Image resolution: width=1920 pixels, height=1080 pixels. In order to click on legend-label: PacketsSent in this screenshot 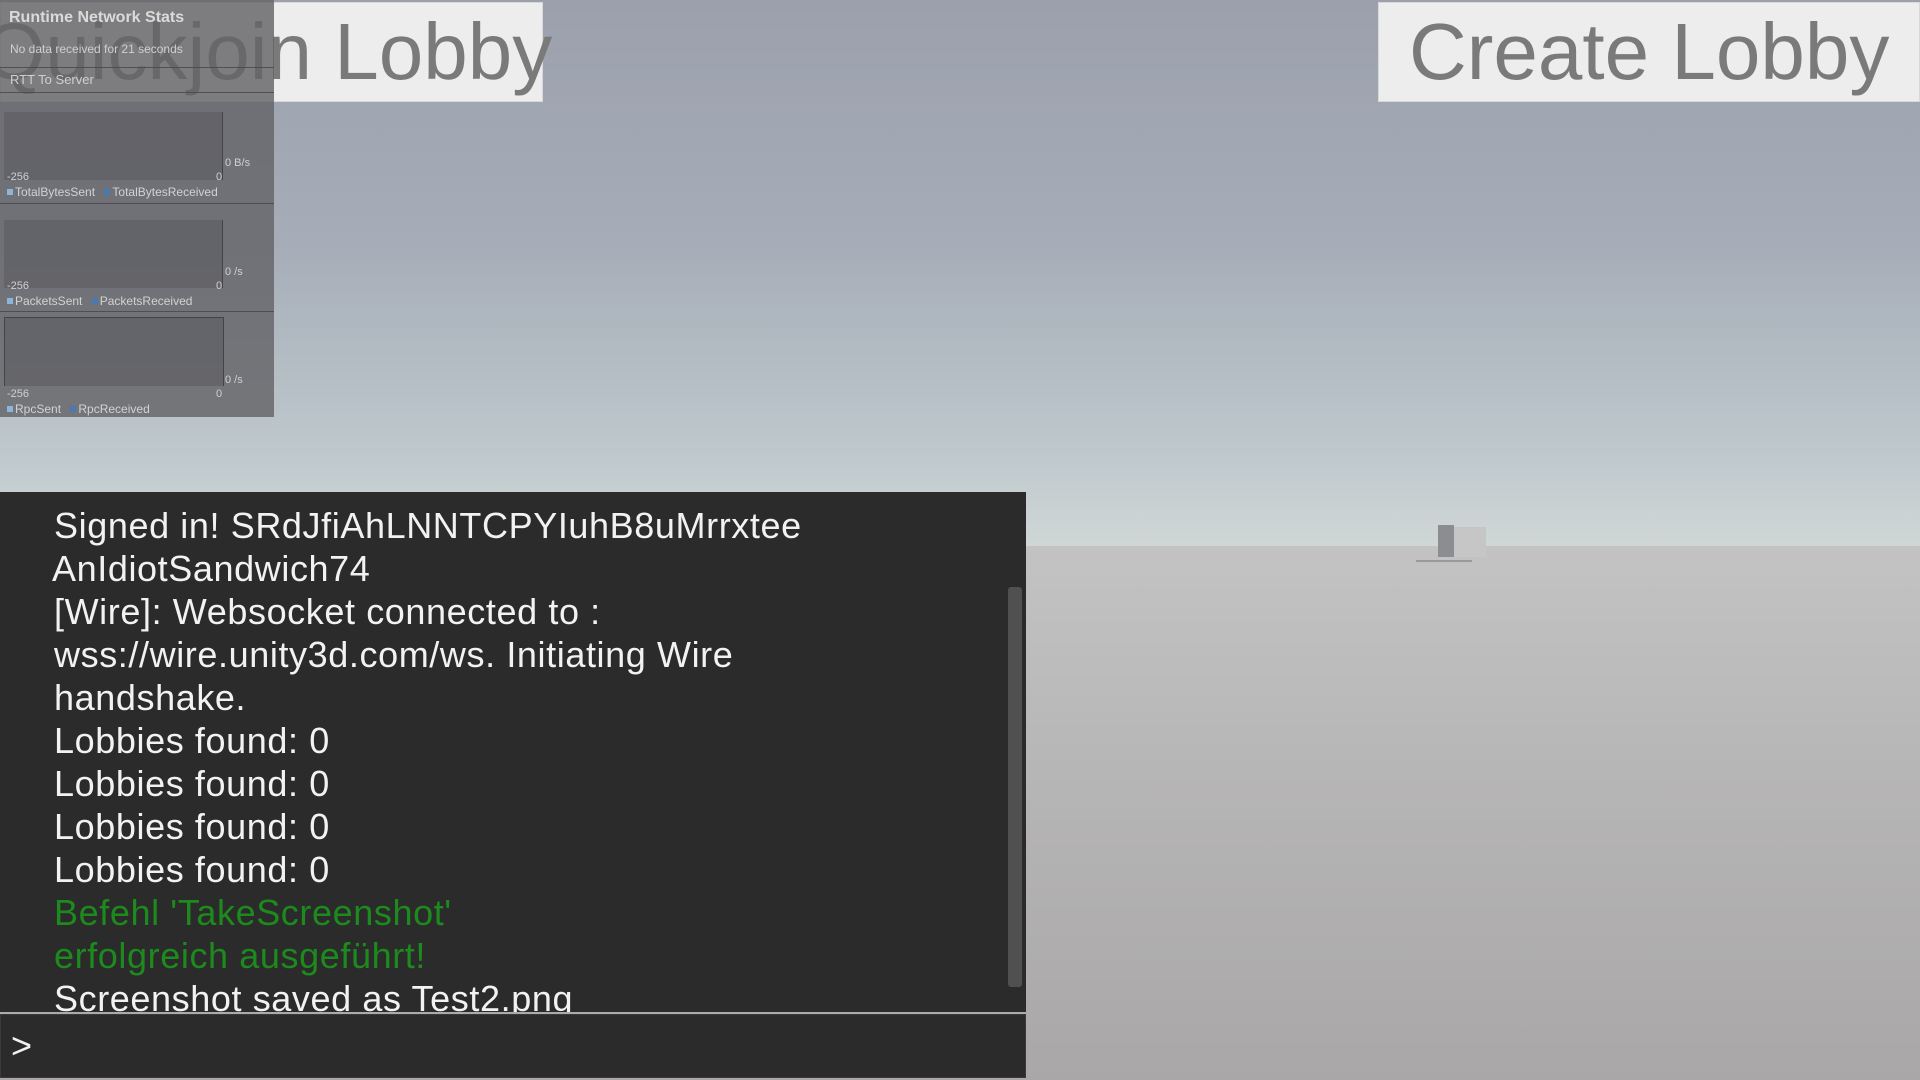, I will do `click(49, 301)`.